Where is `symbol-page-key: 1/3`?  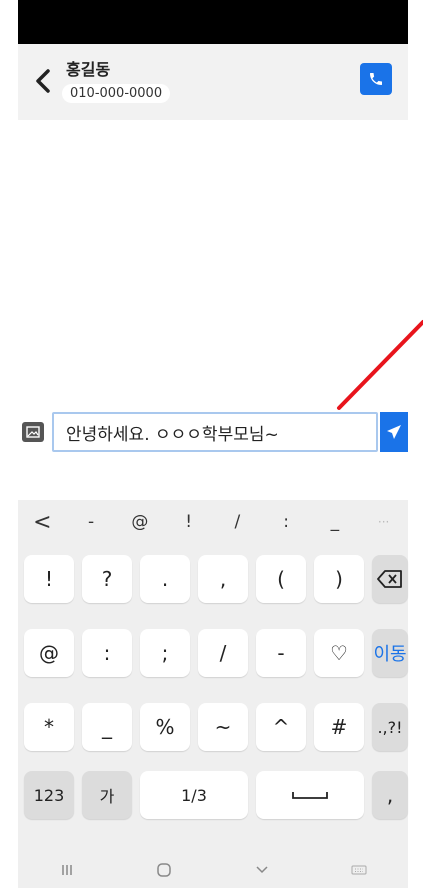 symbol-page-key: 1/3 is located at coordinates (194, 795).